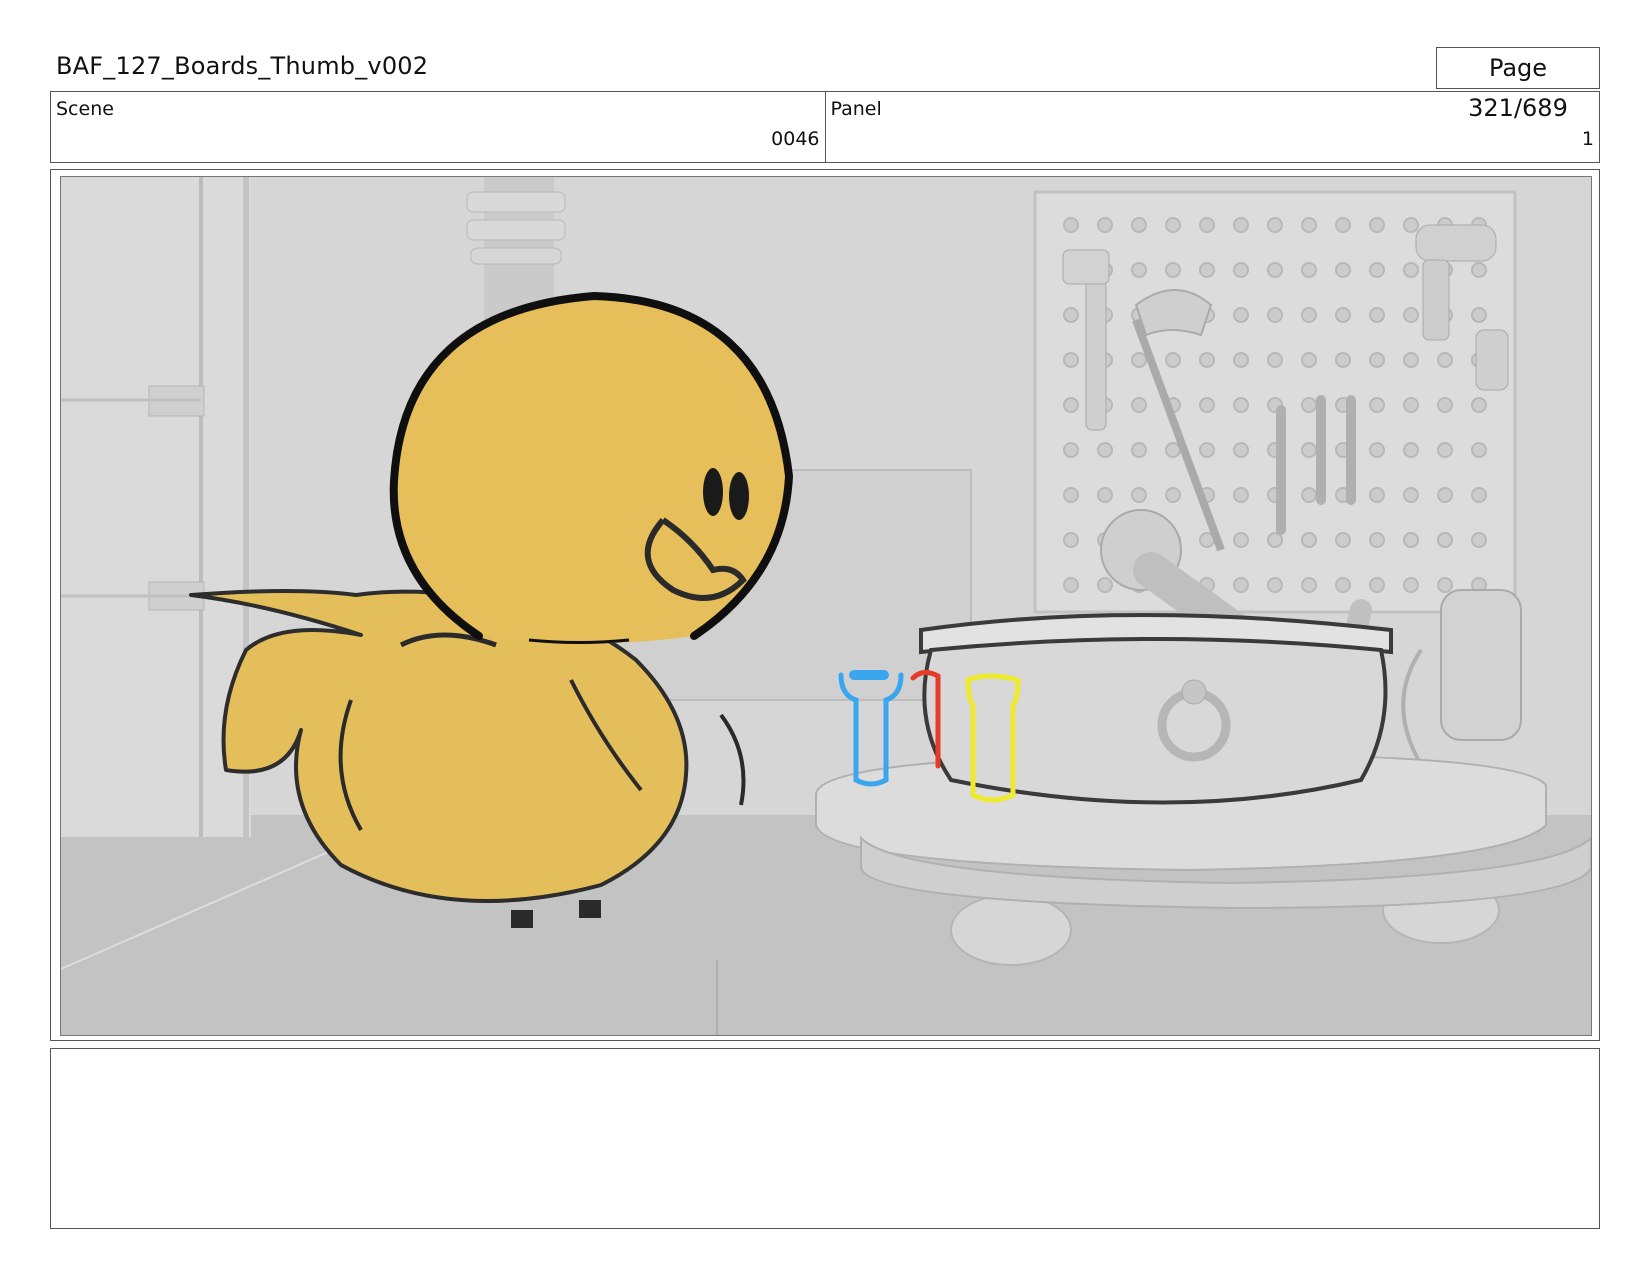 This screenshot has height=1275, width=1650. I want to click on scene-number: 0046, so click(795, 139).